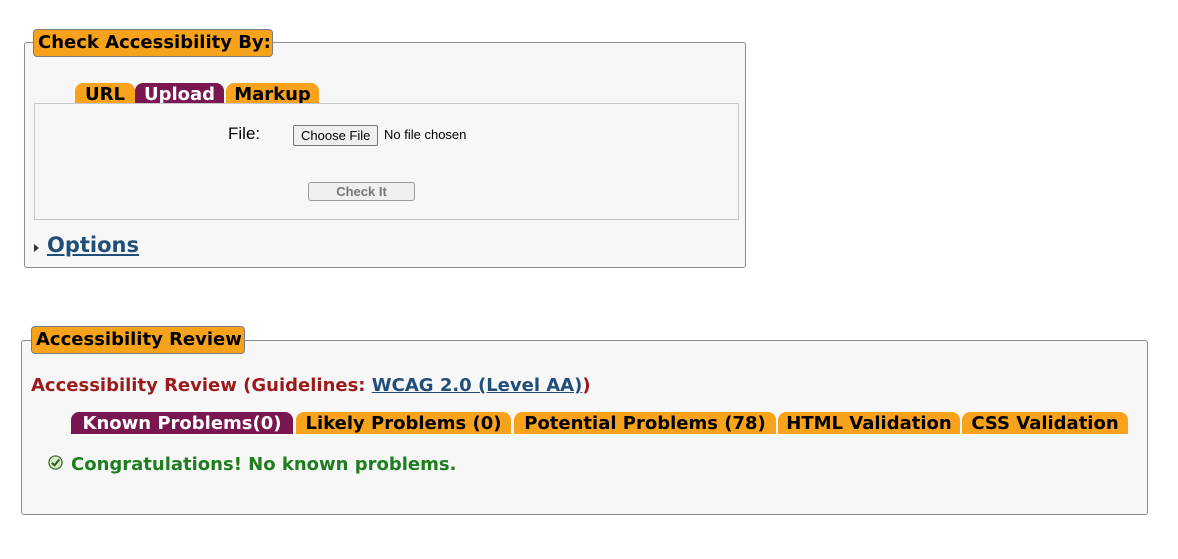  I want to click on tab-upload: Upload, so click(179, 94).